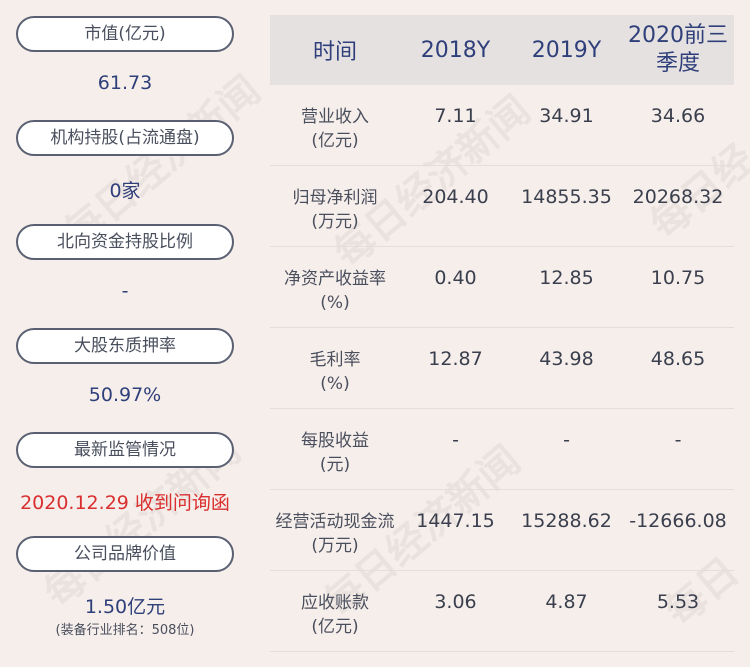 The image size is (750, 667). Describe the element at coordinates (335, 210) in the screenshot. I see `row-label: 归母净利润 (万元)` at that location.